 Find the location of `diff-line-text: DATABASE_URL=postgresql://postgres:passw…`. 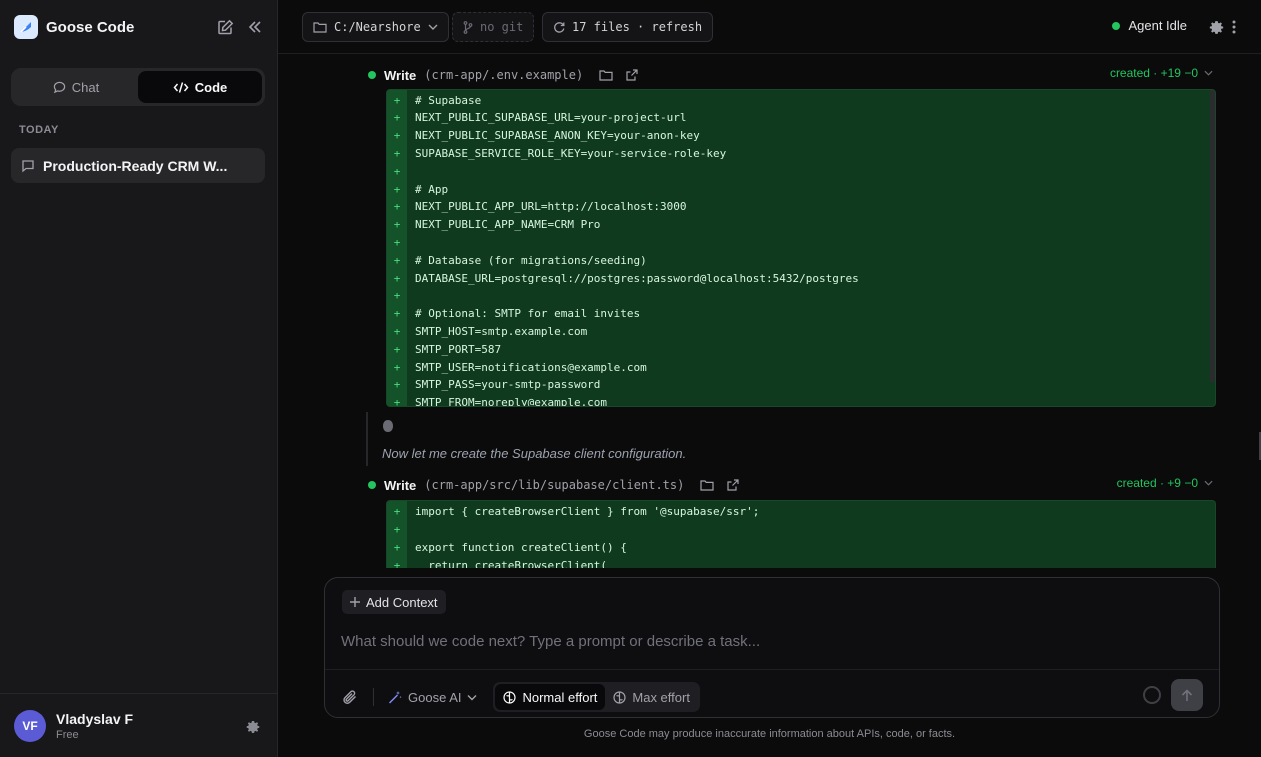

diff-line-text: DATABASE_URL=postgresql://postgres:passw… is located at coordinates (637, 278).